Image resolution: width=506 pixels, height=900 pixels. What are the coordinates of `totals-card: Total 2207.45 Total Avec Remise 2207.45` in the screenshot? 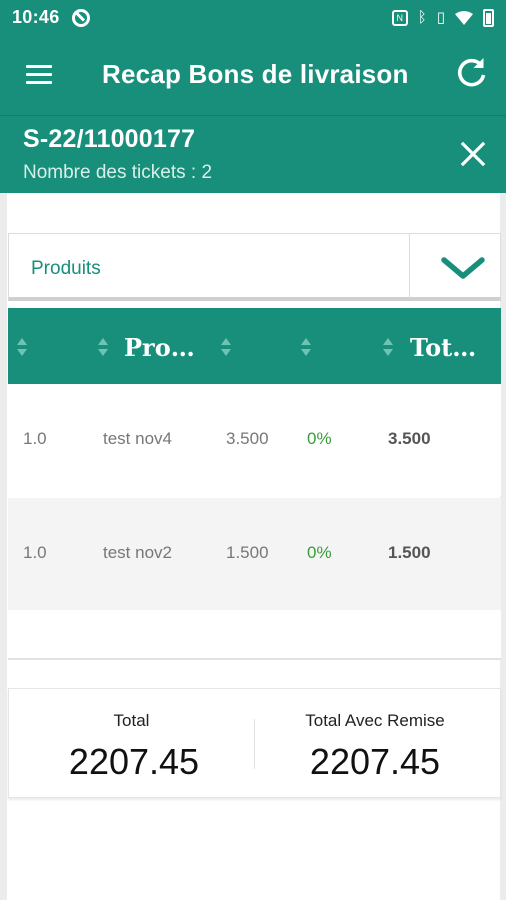 It's located at (254, 743).